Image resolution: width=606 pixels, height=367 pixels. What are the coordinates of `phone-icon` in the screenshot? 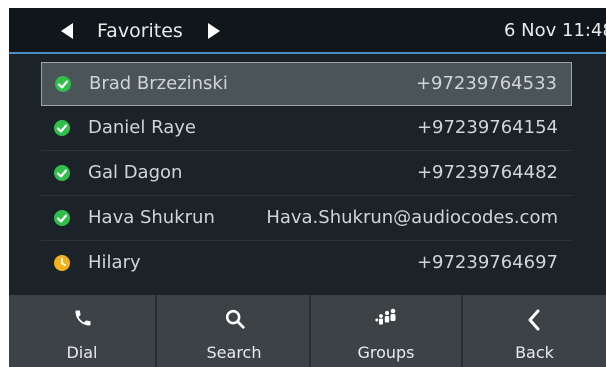 It's located at (83, 318).